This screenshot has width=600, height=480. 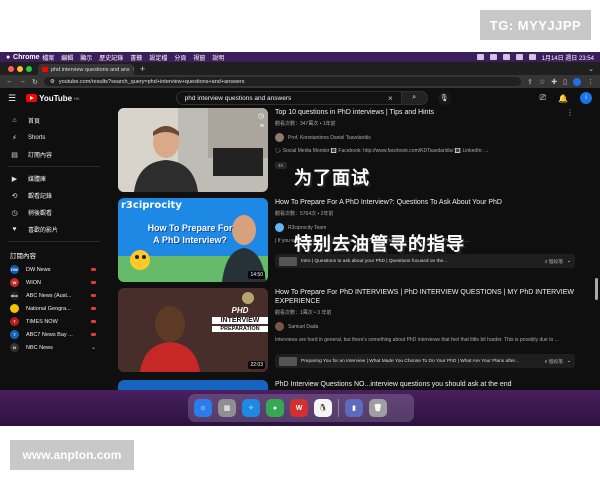 What do you see at coordinates (20, 68) in the screenshot?
I see `minimize-window-button` at bounding box center [20, 68].